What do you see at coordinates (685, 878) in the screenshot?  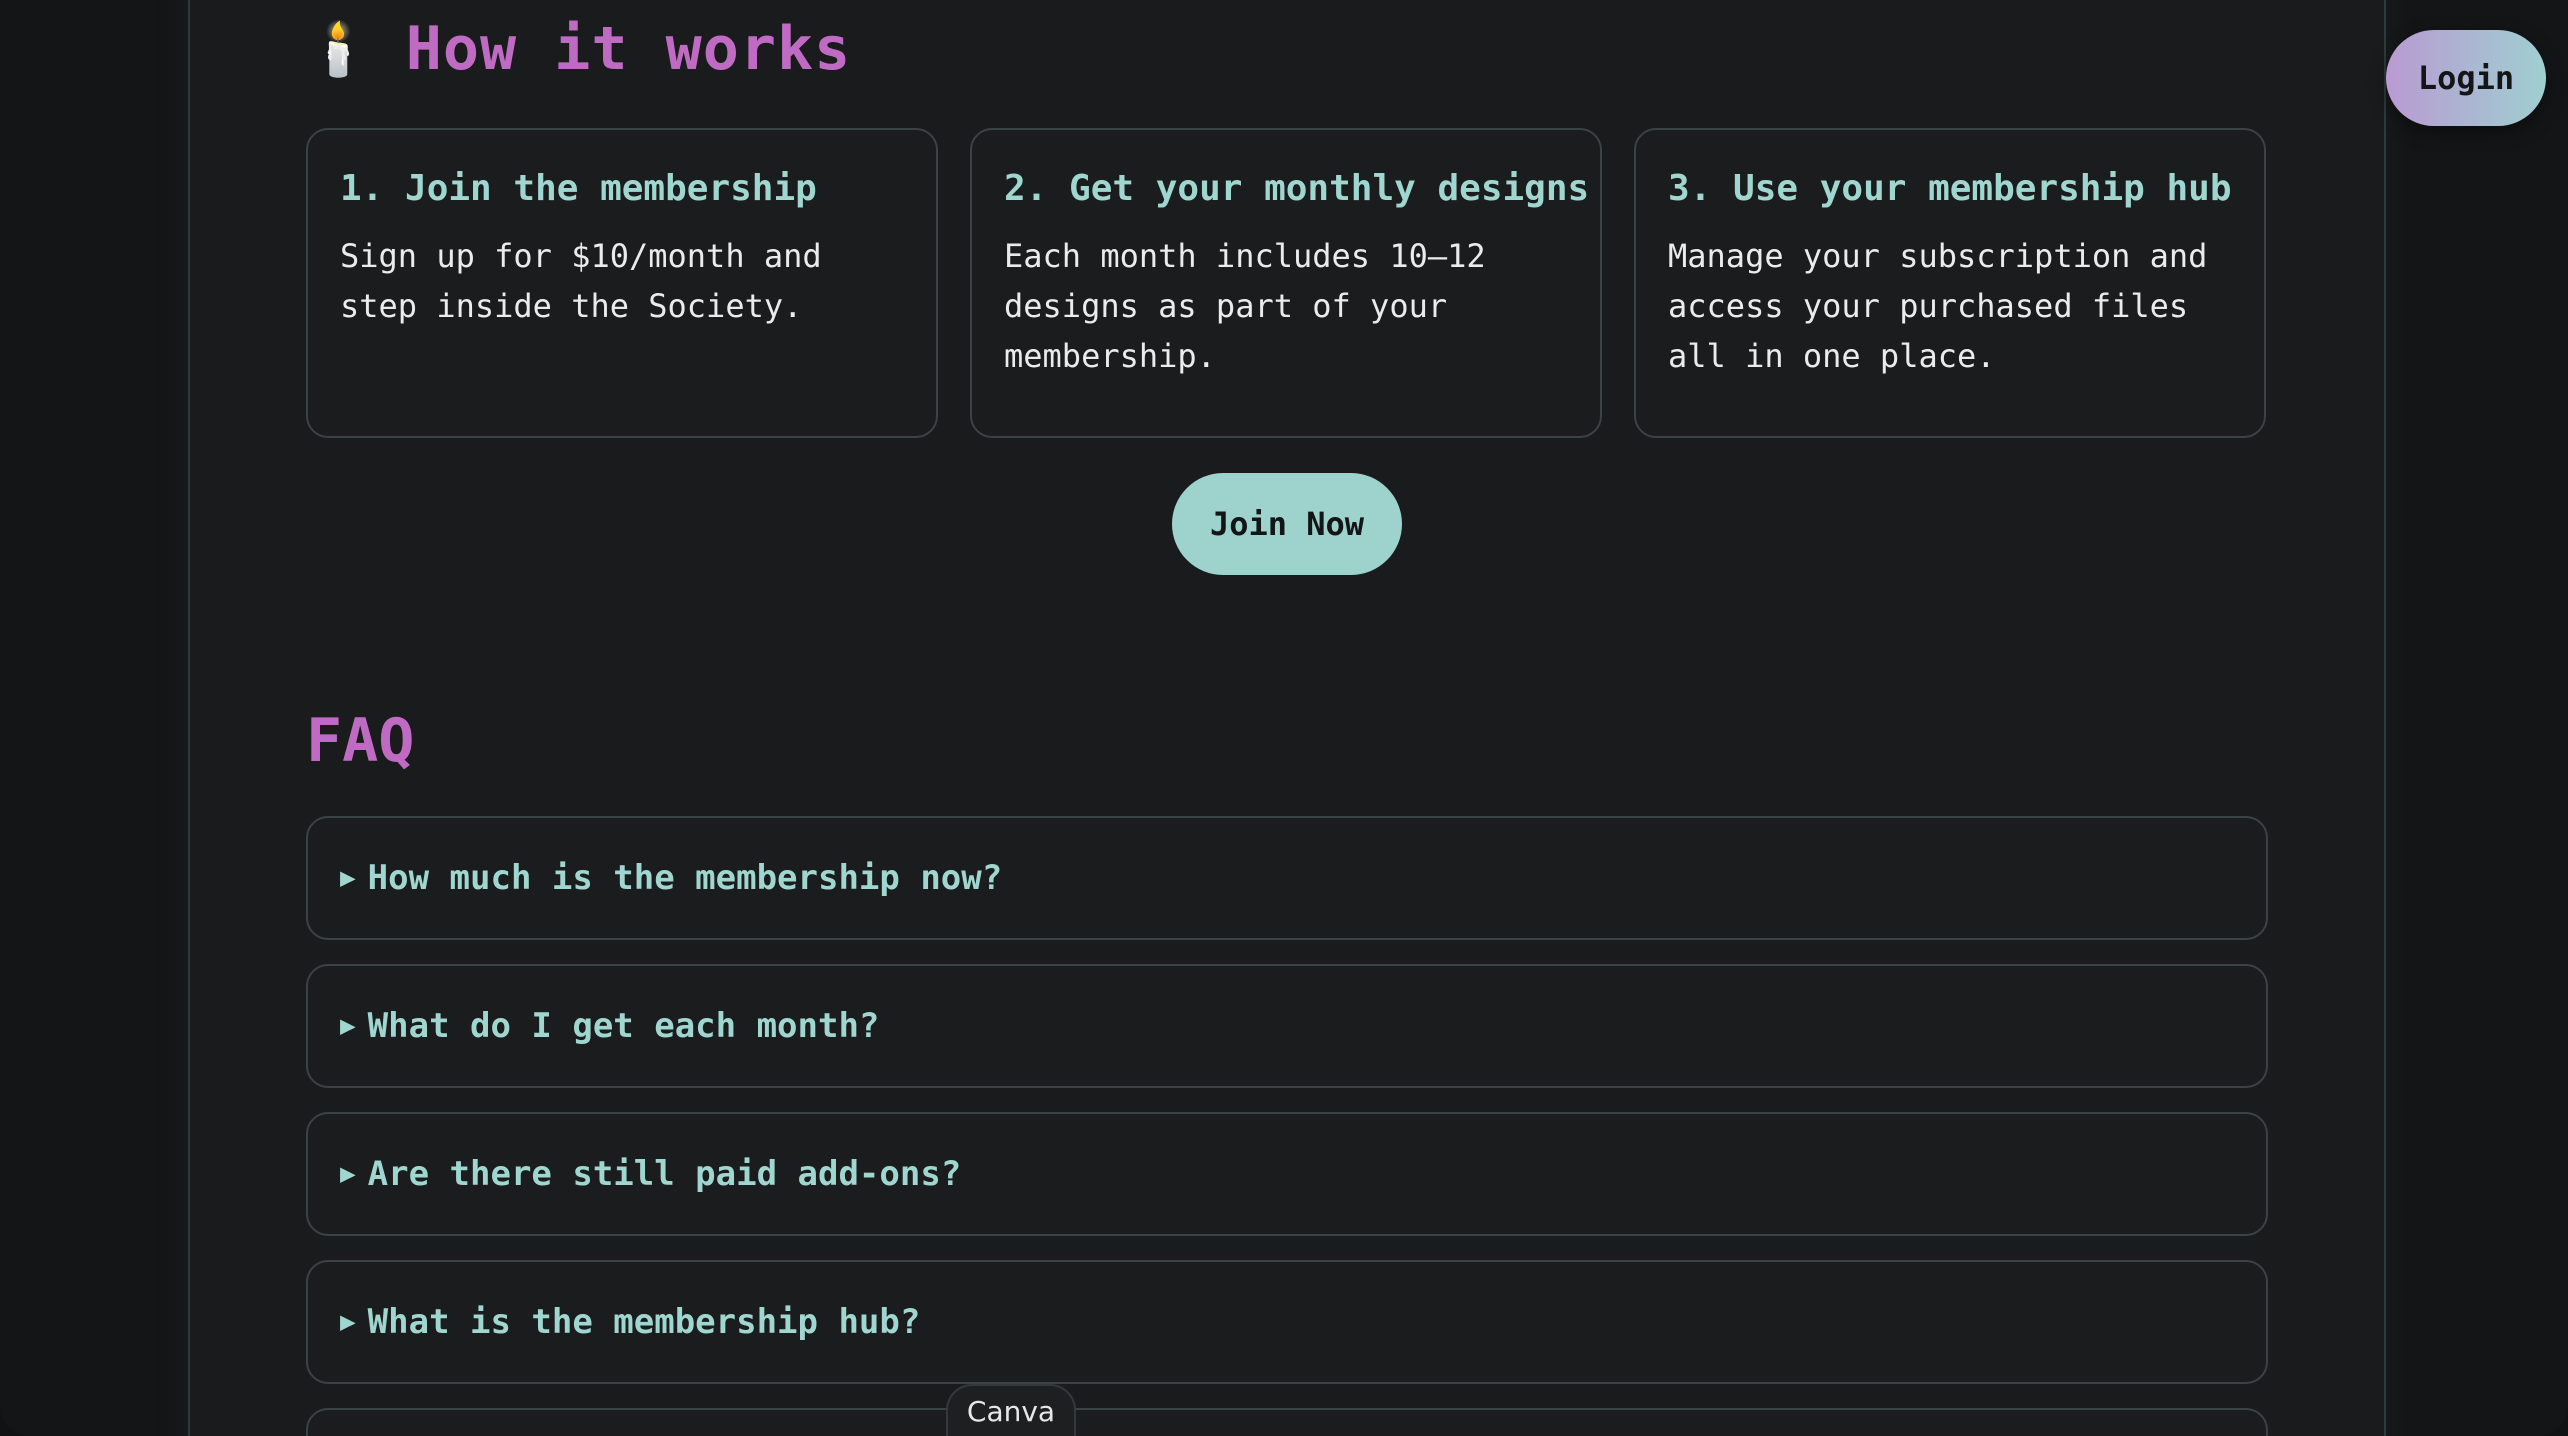 I see `faq-question: How much is the membership now?` at bounding box center [685, 878].